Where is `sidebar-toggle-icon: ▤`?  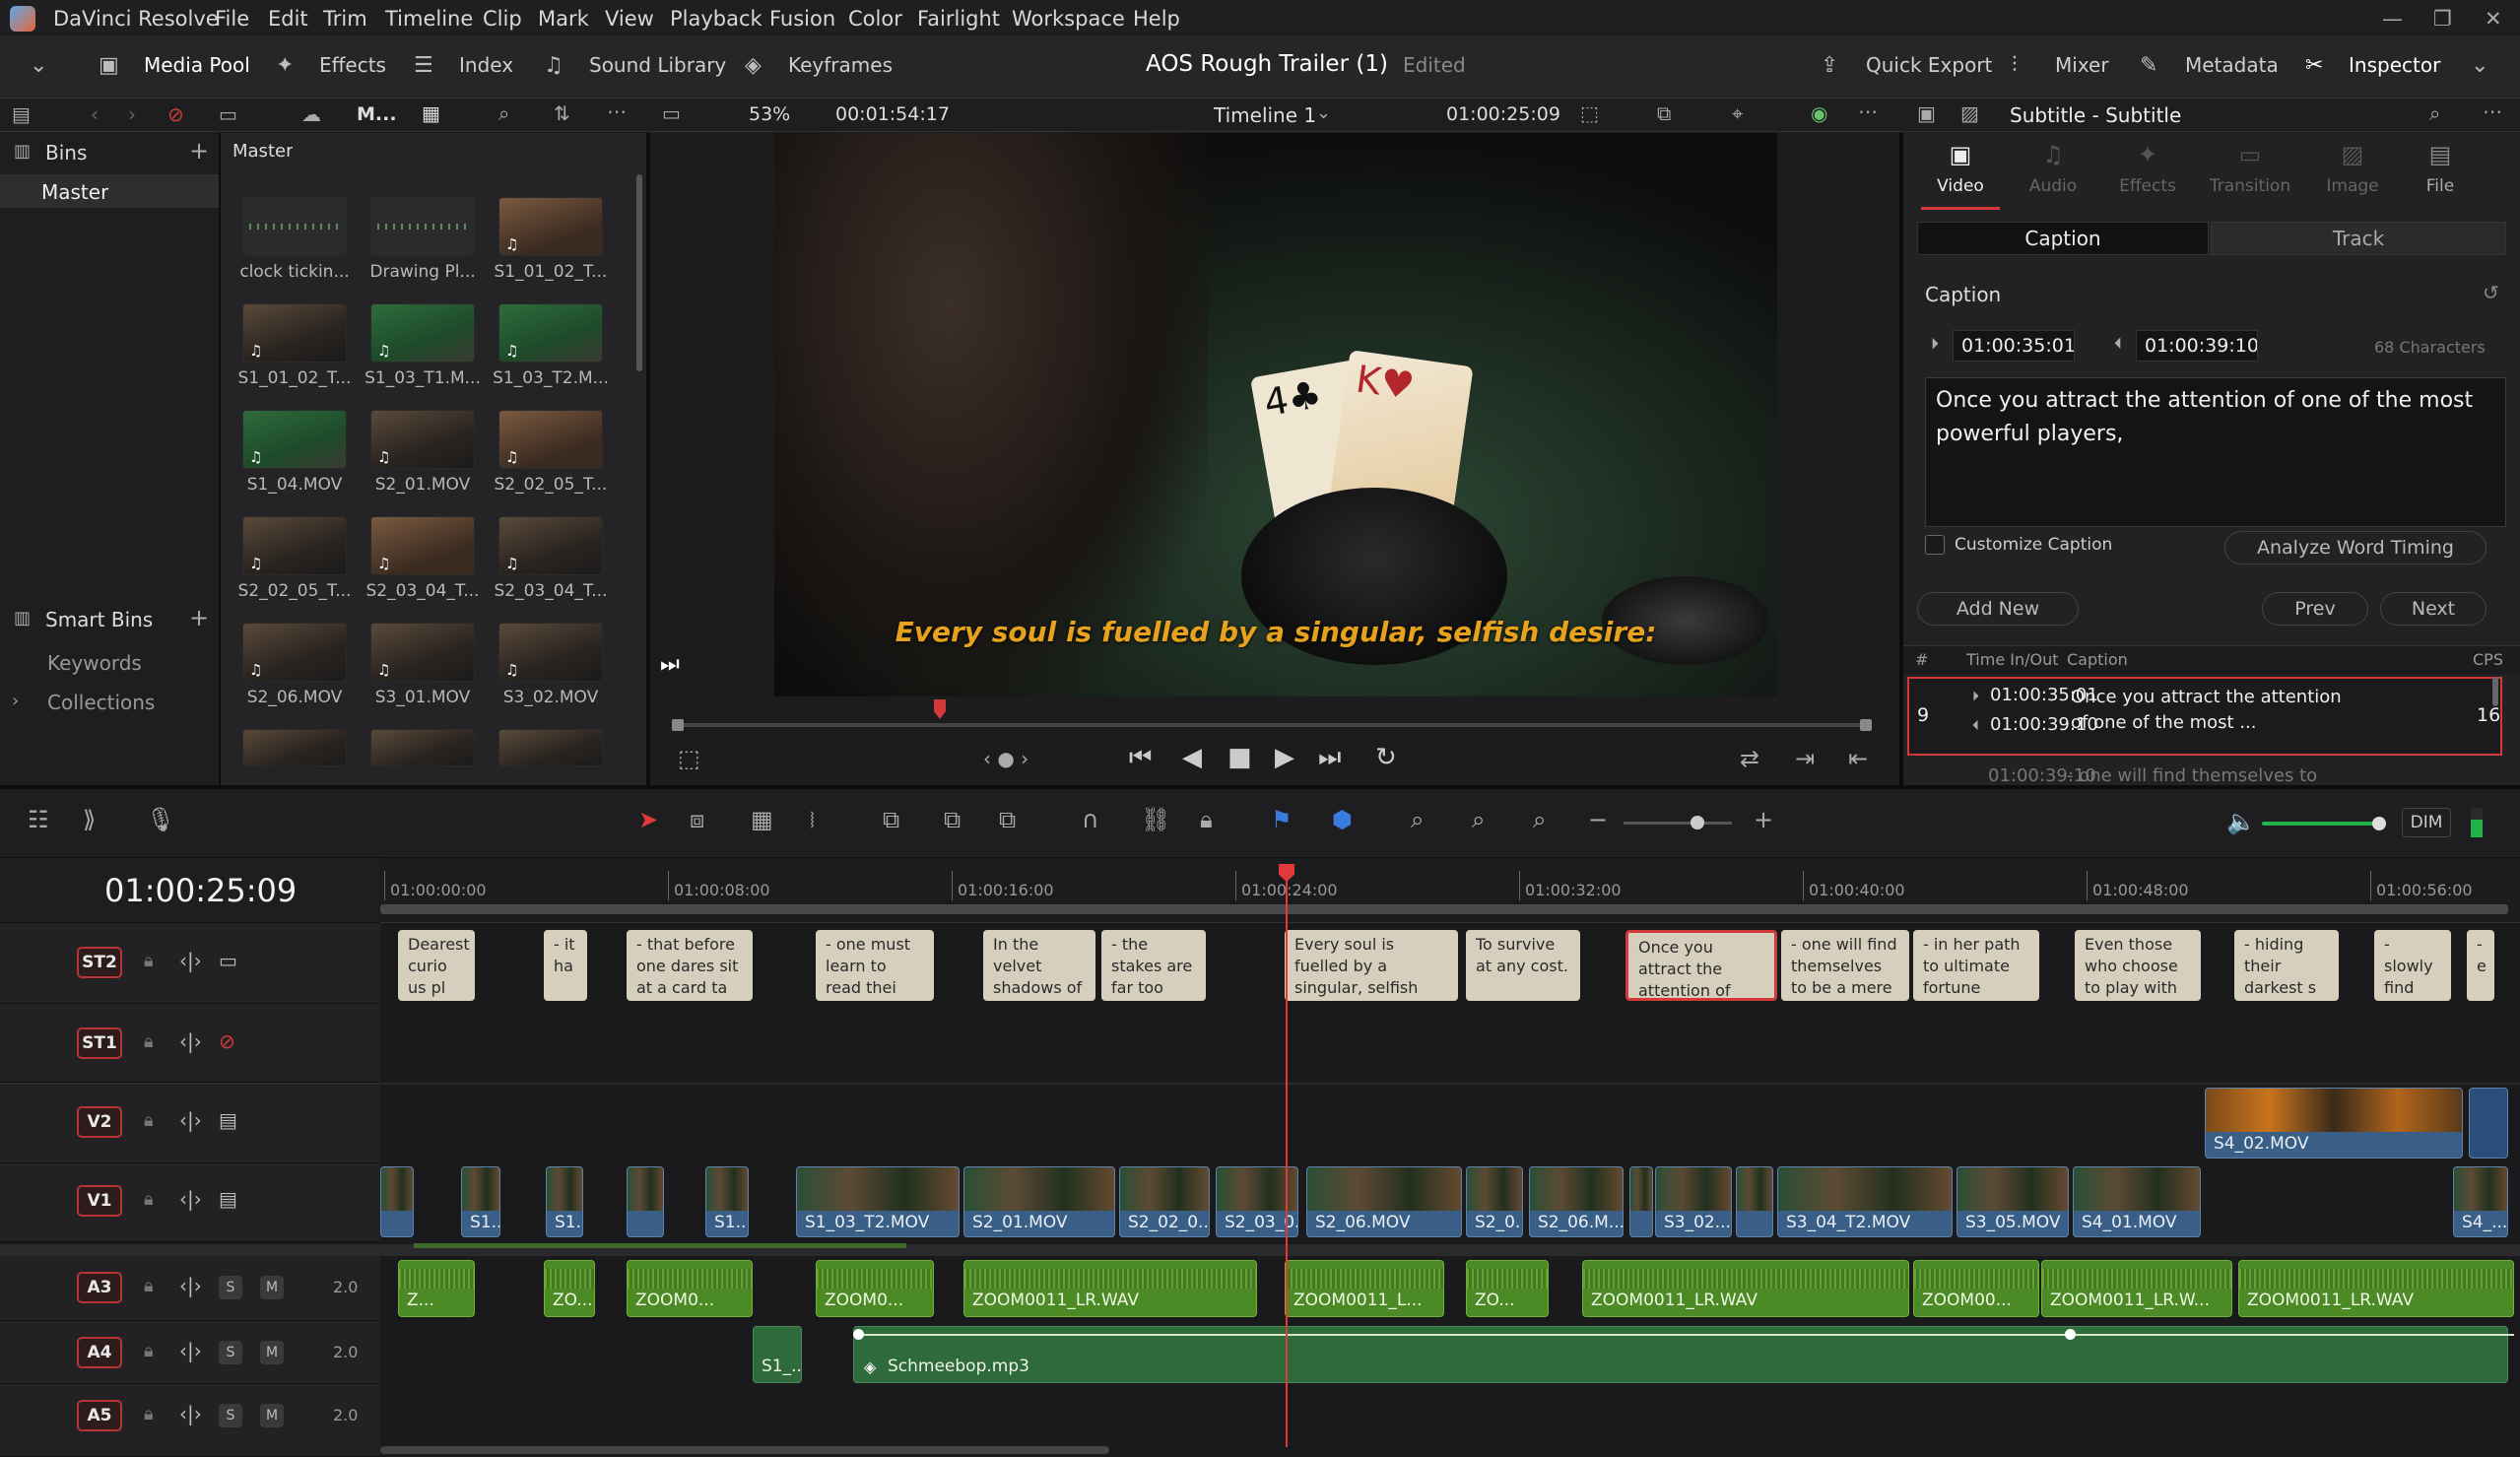
sidebar-toggle-icon: ▤ is located at coordinates (21, 114).